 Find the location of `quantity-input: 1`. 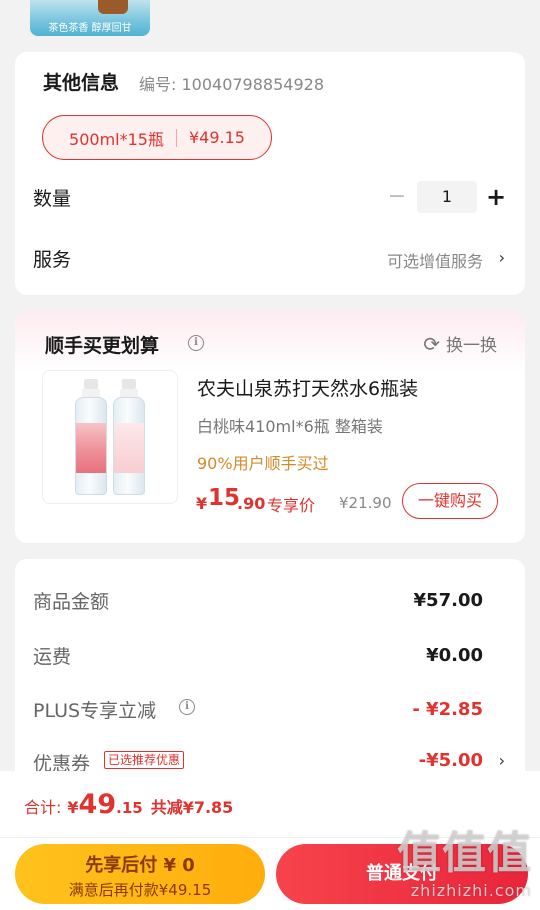

quantity-input: 1 is located at coordinates (447, 197).